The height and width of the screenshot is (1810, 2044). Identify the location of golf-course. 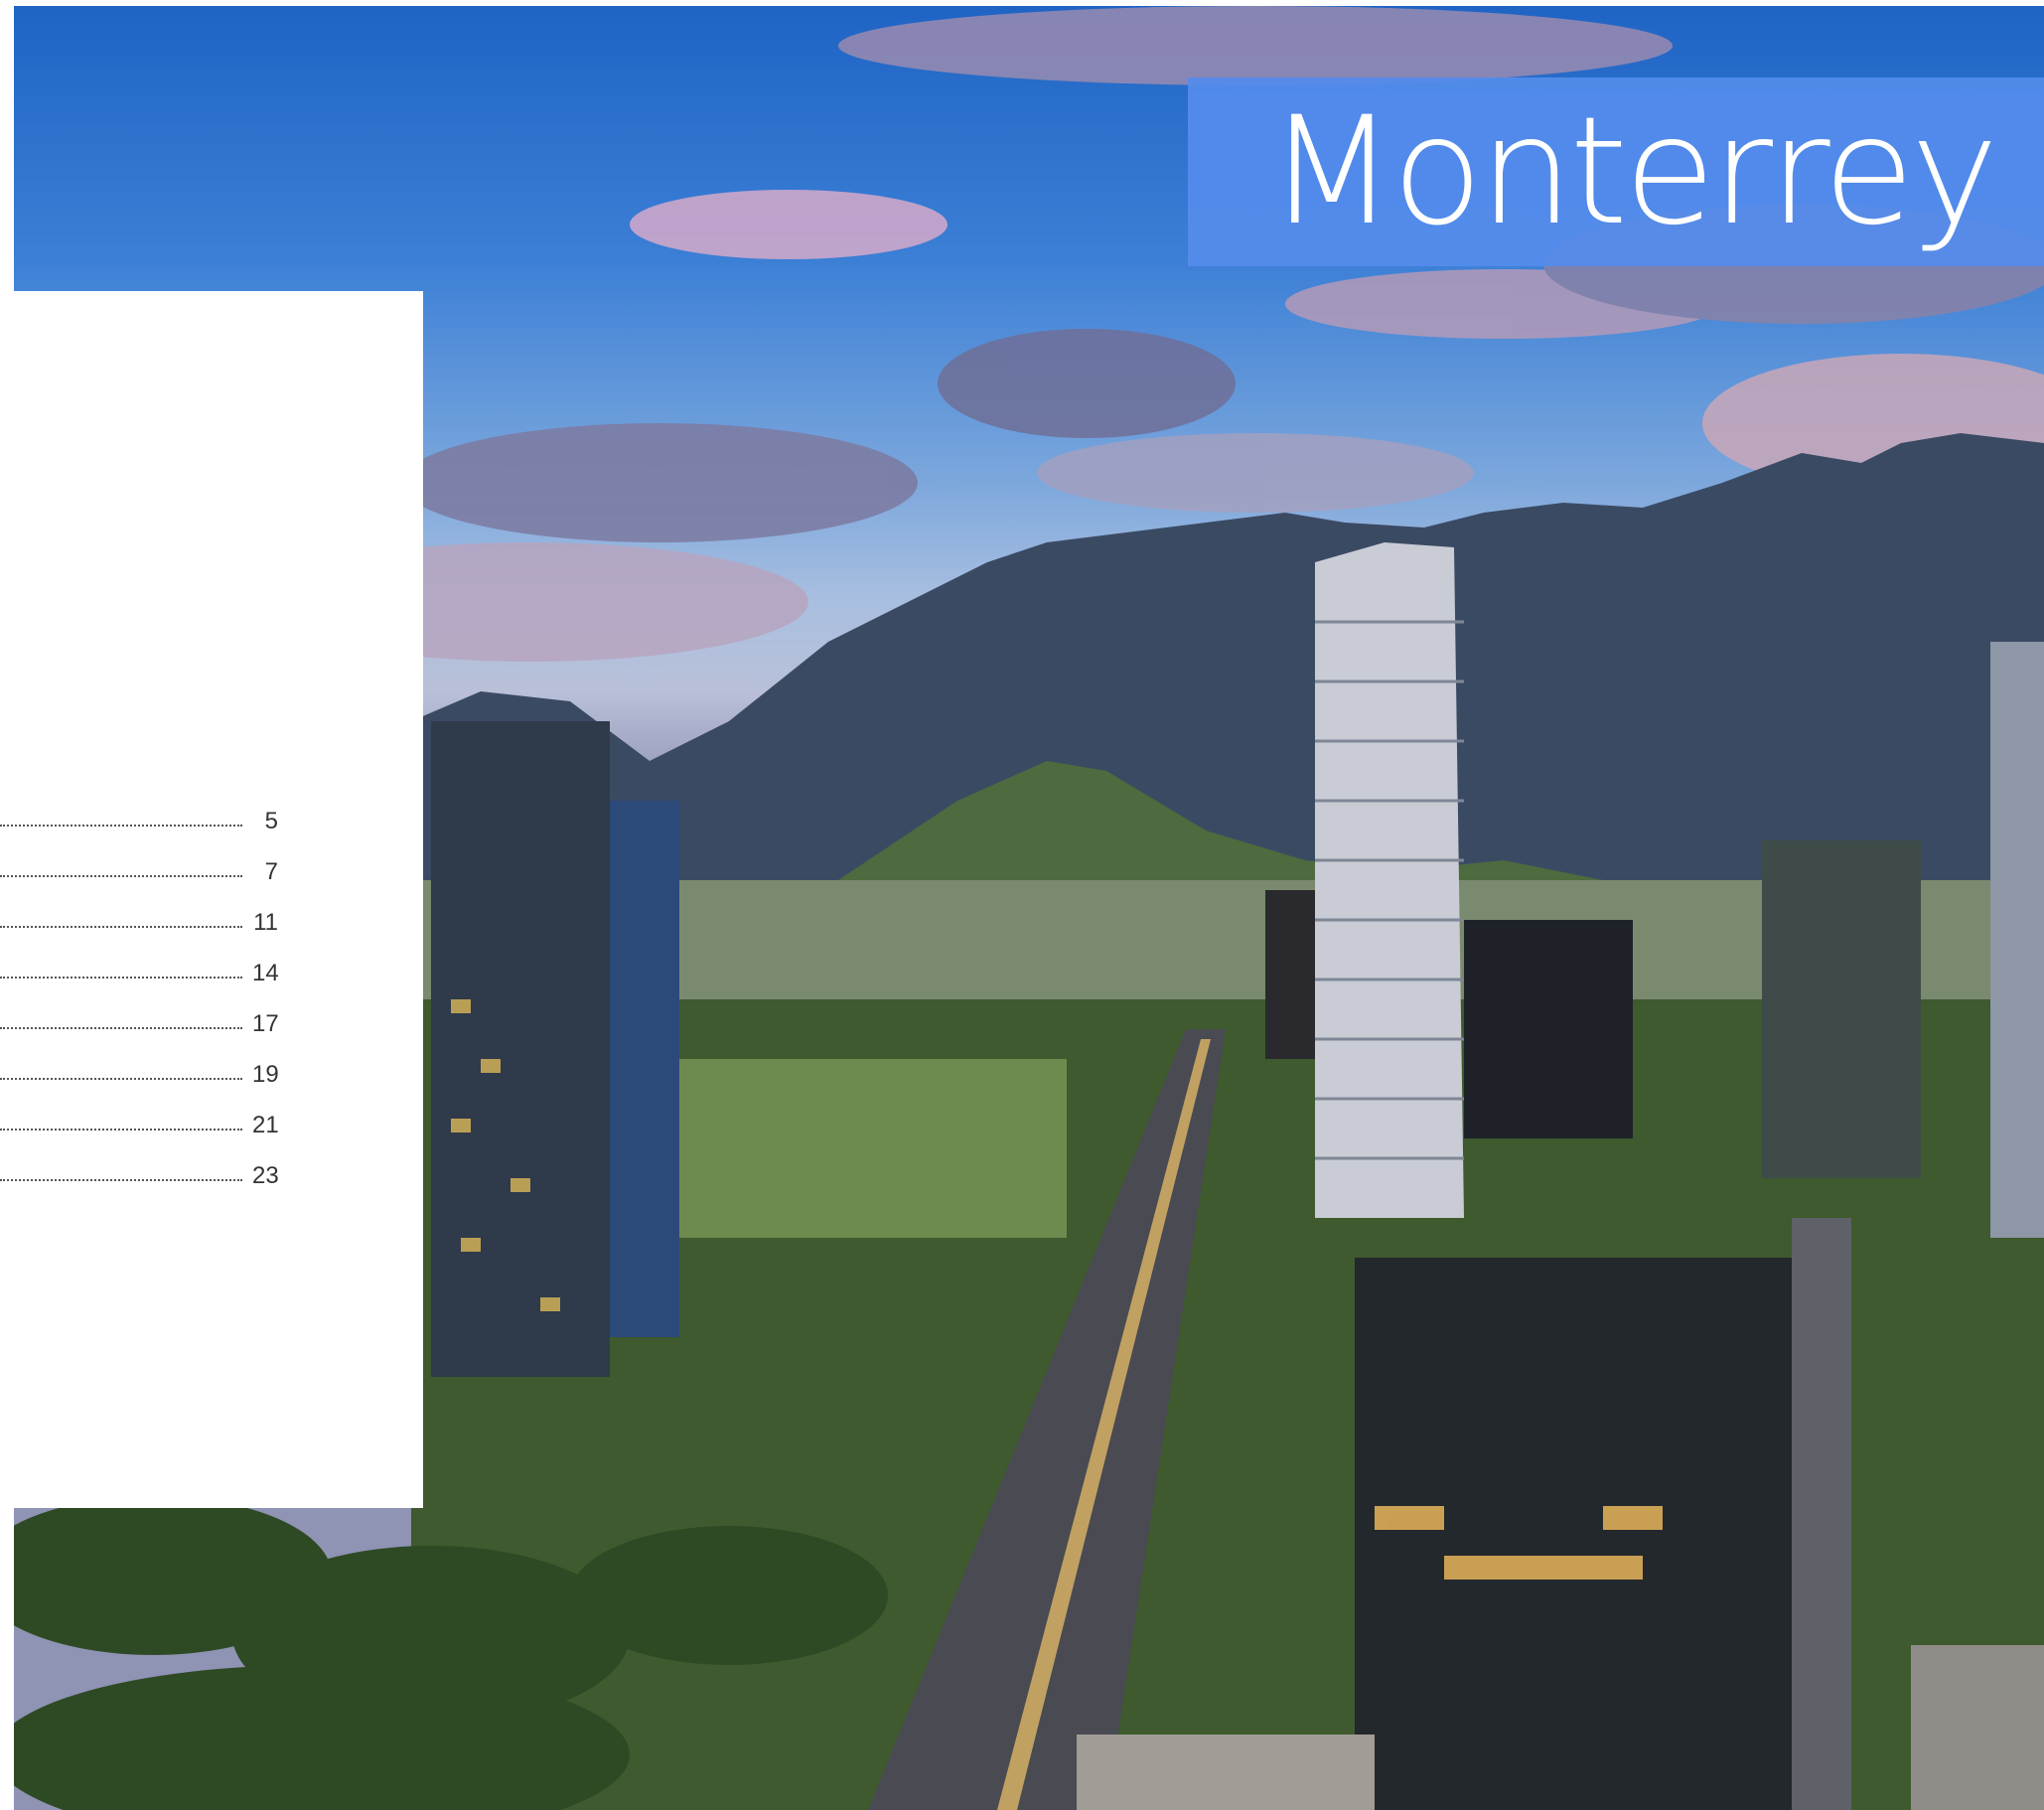
(858, 1148).